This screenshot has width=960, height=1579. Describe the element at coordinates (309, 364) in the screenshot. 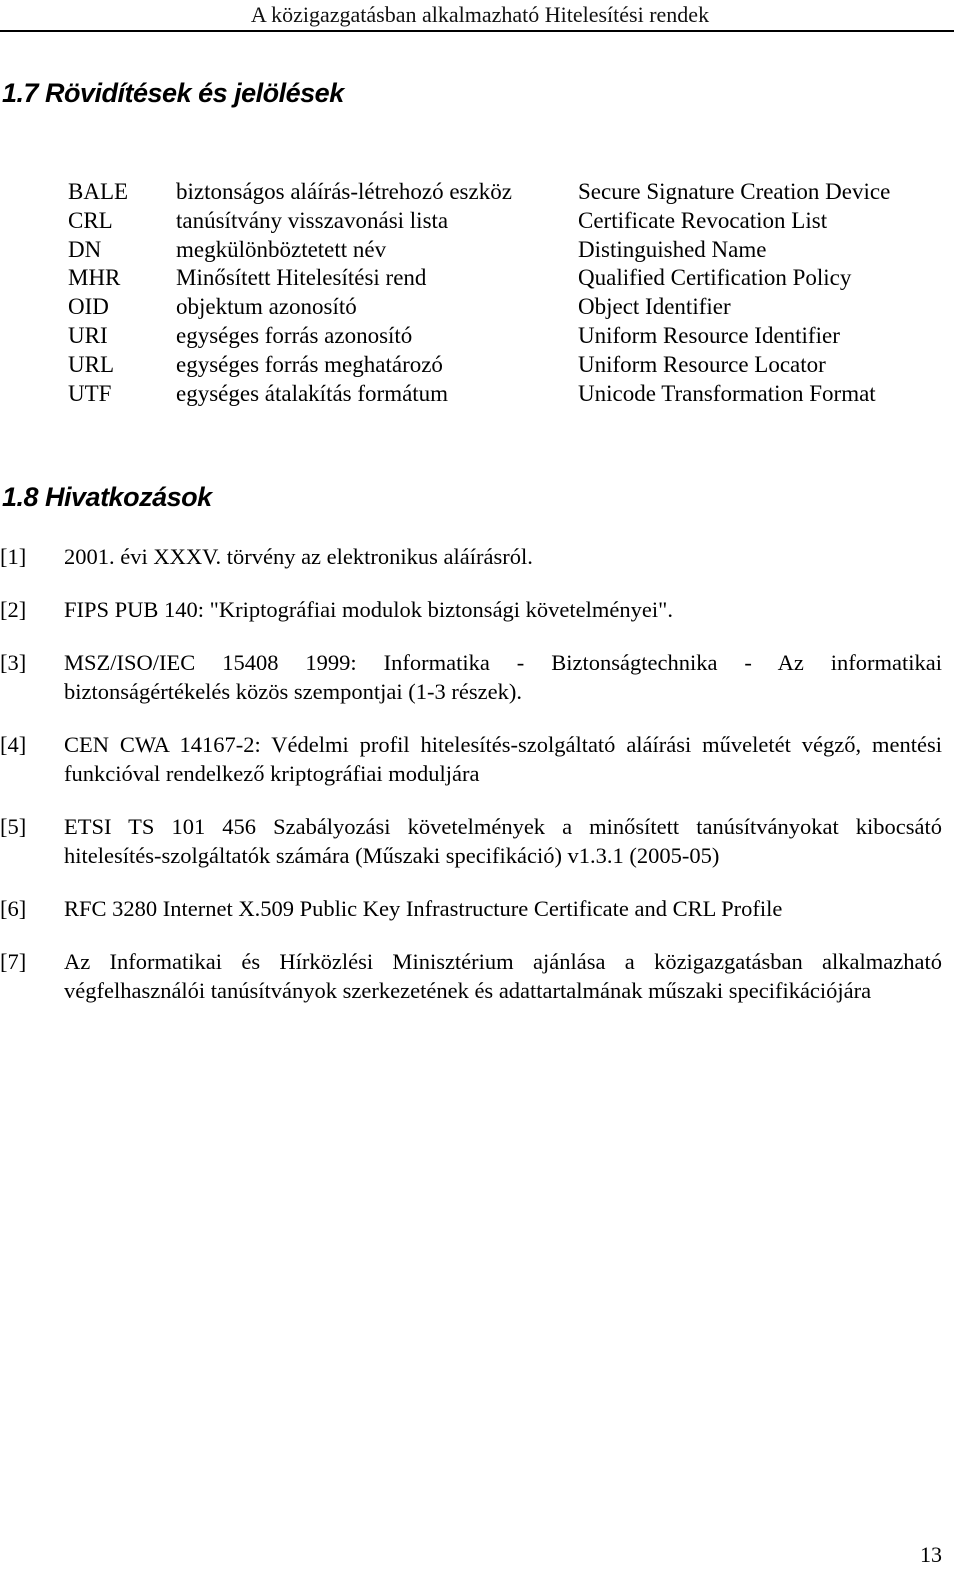

I see `abbreviation-hungarian: egységes forrás meghatározó` at that location.